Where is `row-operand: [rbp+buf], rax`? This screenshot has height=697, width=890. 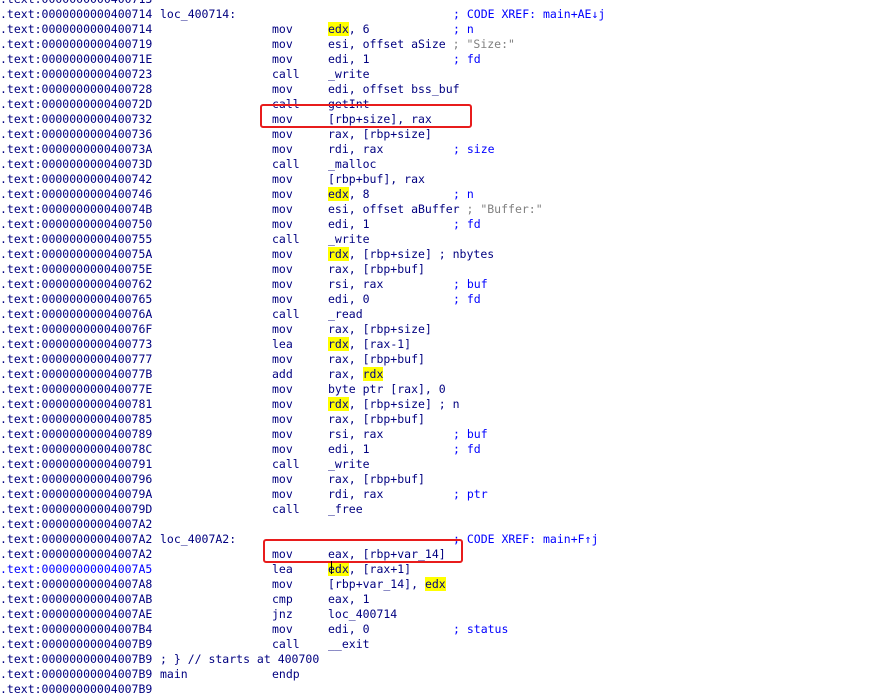 row-operand: [rbp+buf], rax is located at coordinates (376, 179).